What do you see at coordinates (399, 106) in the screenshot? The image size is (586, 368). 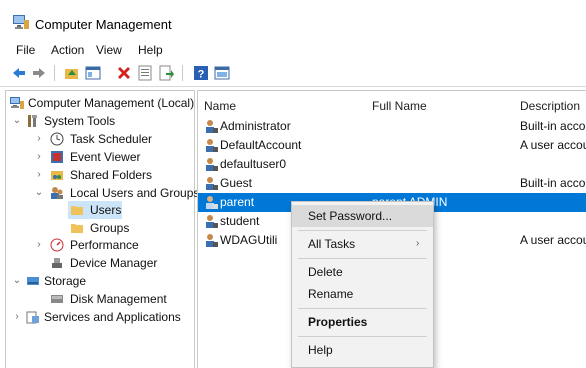 I see `column-header-full-name: Full Name` at bounding box center [399, 106].